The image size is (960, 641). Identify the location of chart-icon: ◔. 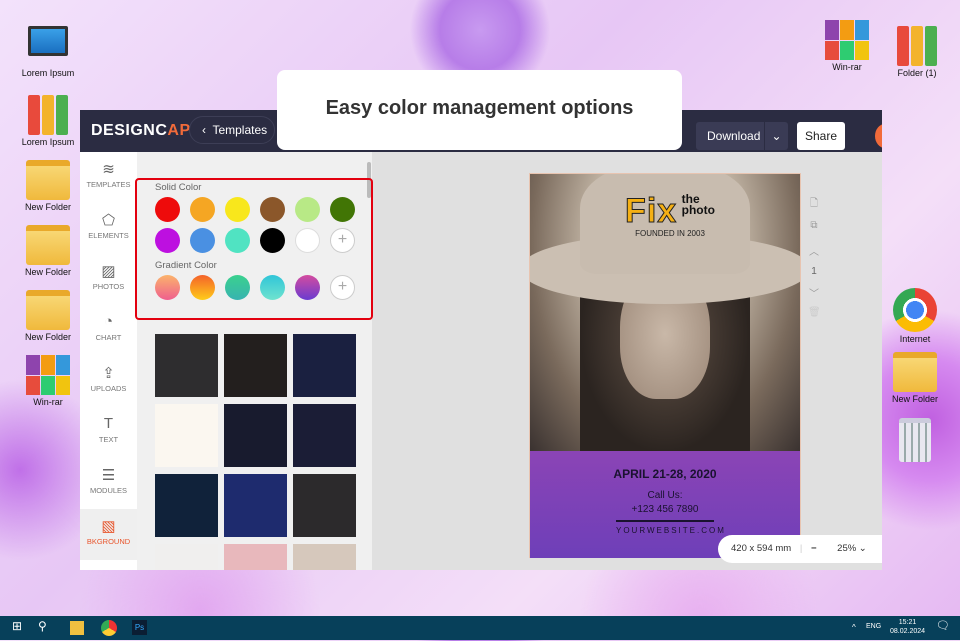
(108, 321).